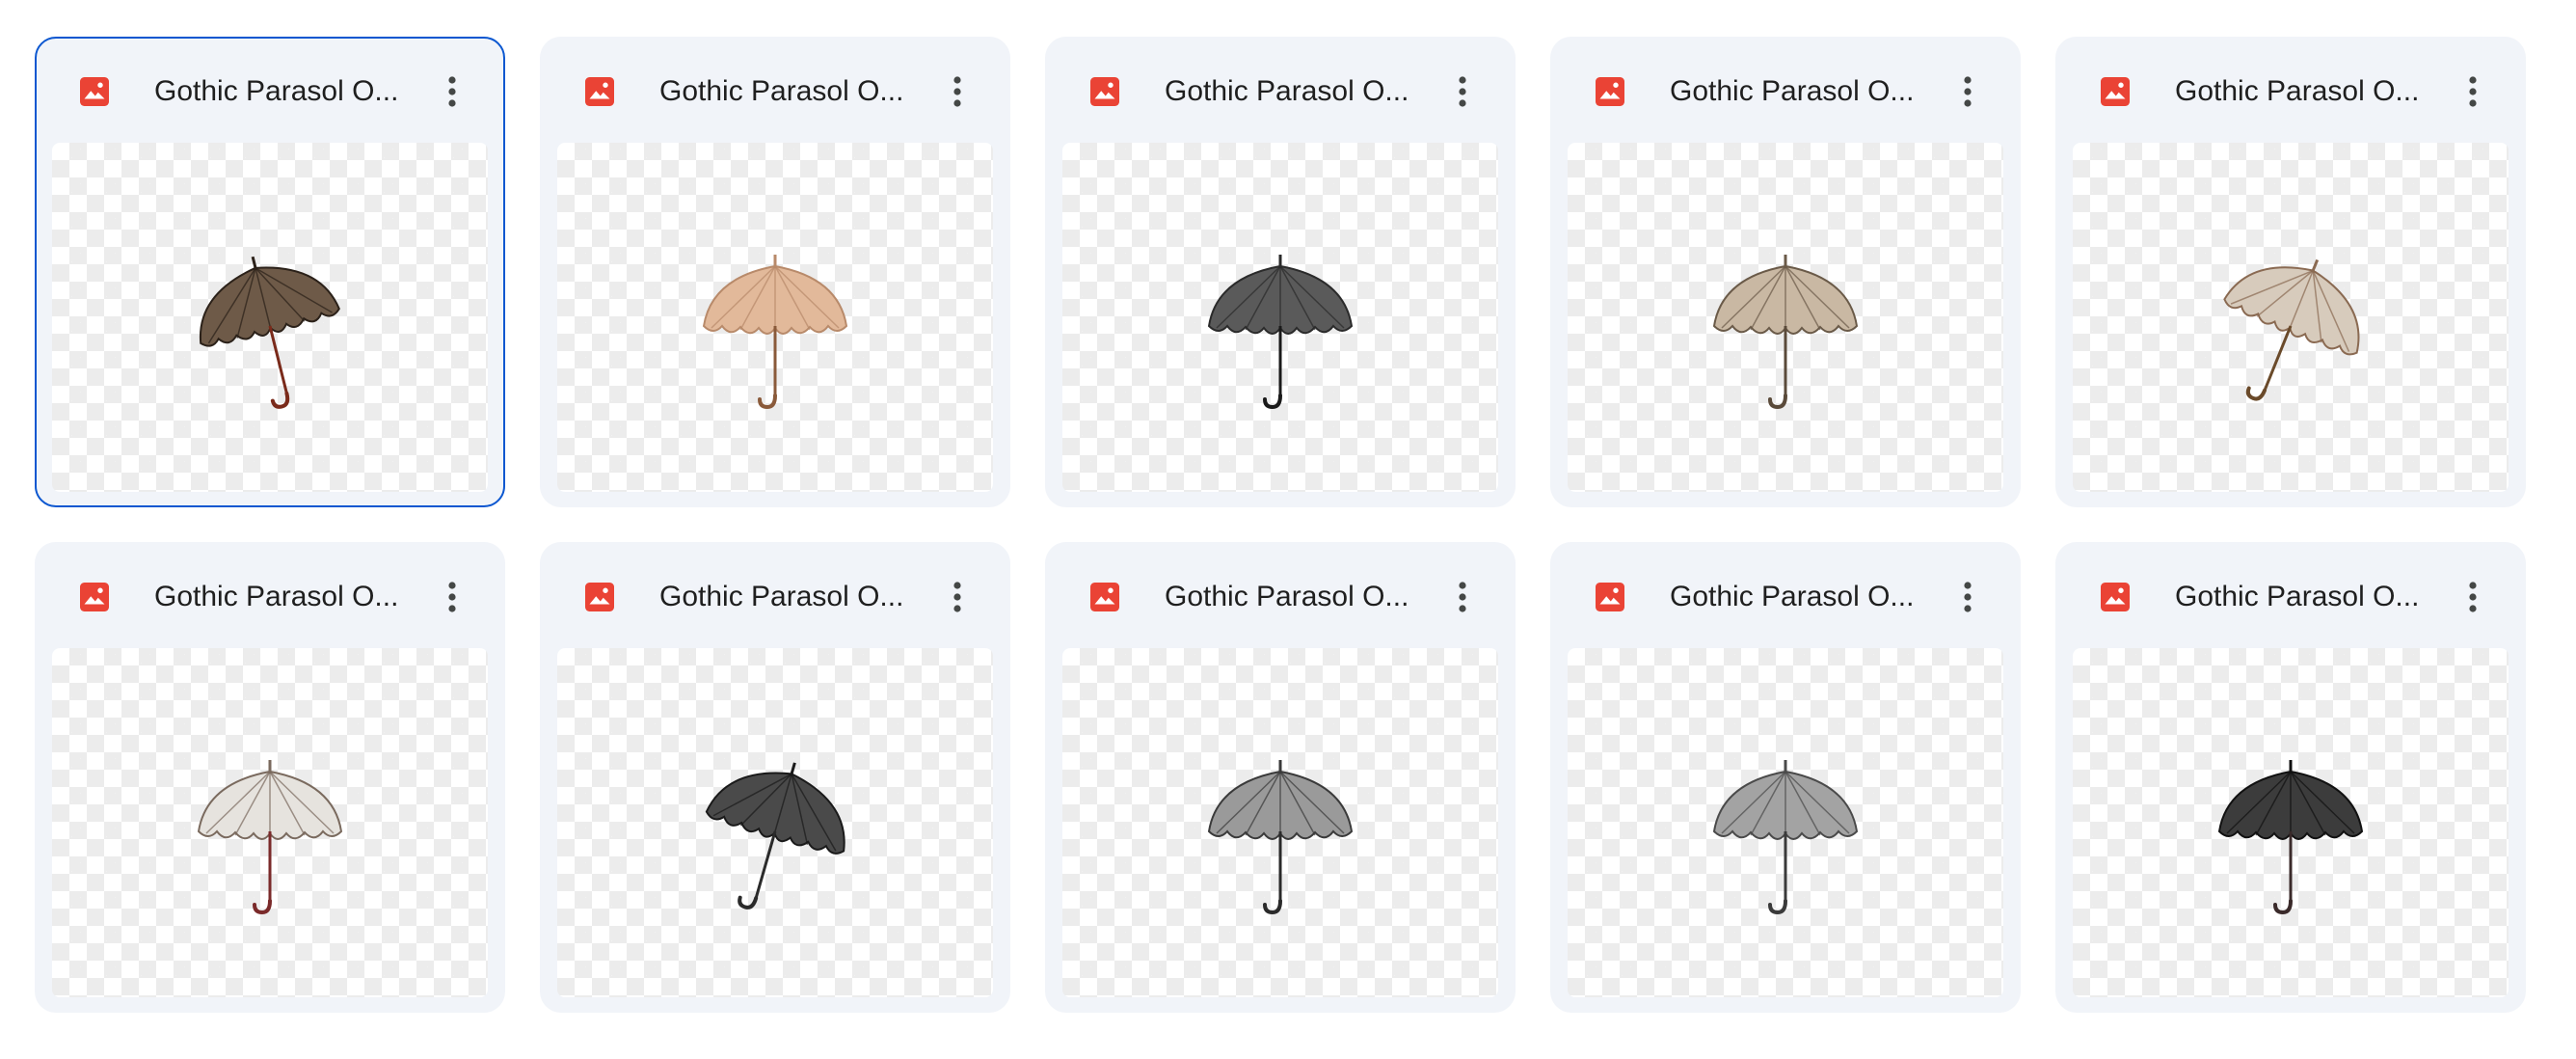  I want to click on scrollbar, so click(2571, 529).